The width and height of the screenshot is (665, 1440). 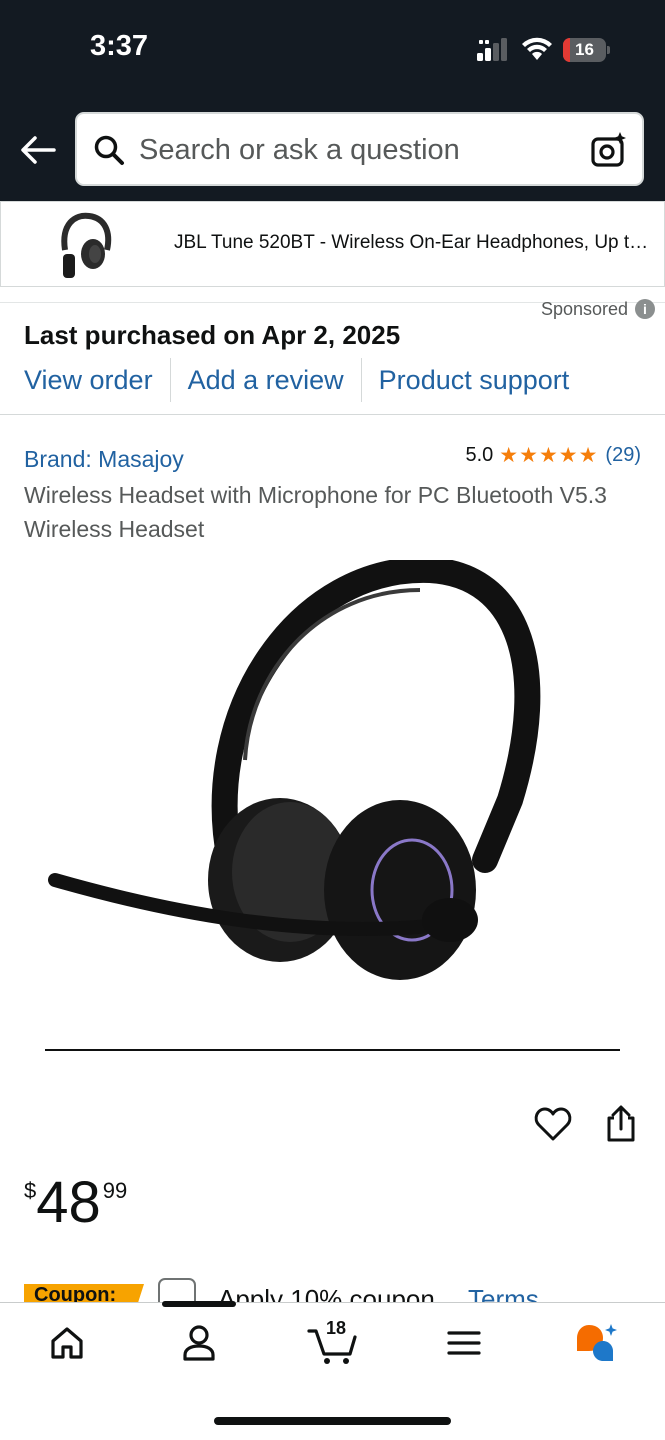 I want to click on wifi-icon, so click(x=537, y=48).